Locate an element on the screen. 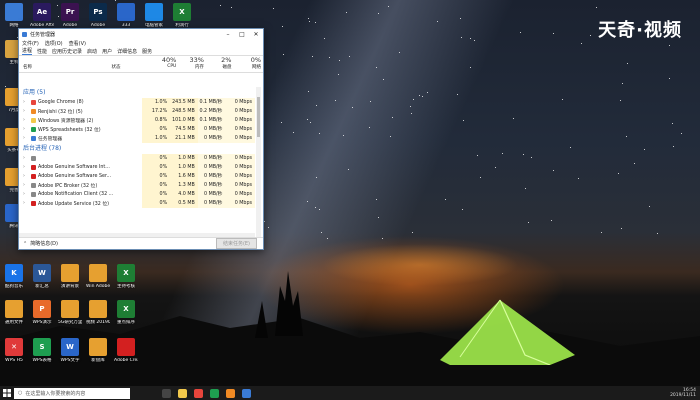  process-row: › 0% 1.0 MB 0 MB/秒 0 Mbps is located at coordinates (137, 158).